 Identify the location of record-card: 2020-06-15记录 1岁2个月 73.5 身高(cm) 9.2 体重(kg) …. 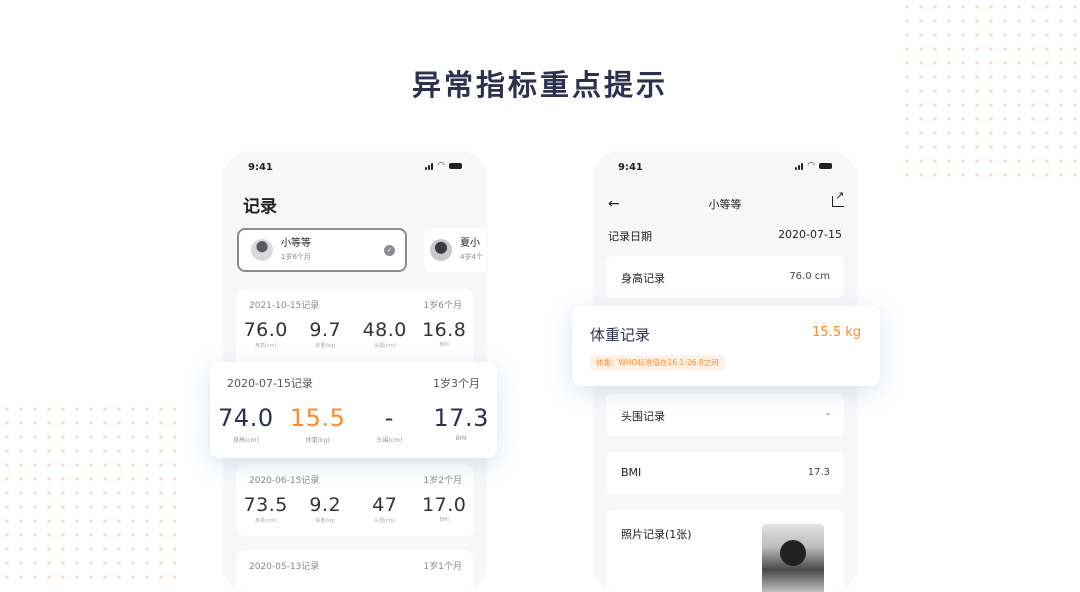
(355, 500).